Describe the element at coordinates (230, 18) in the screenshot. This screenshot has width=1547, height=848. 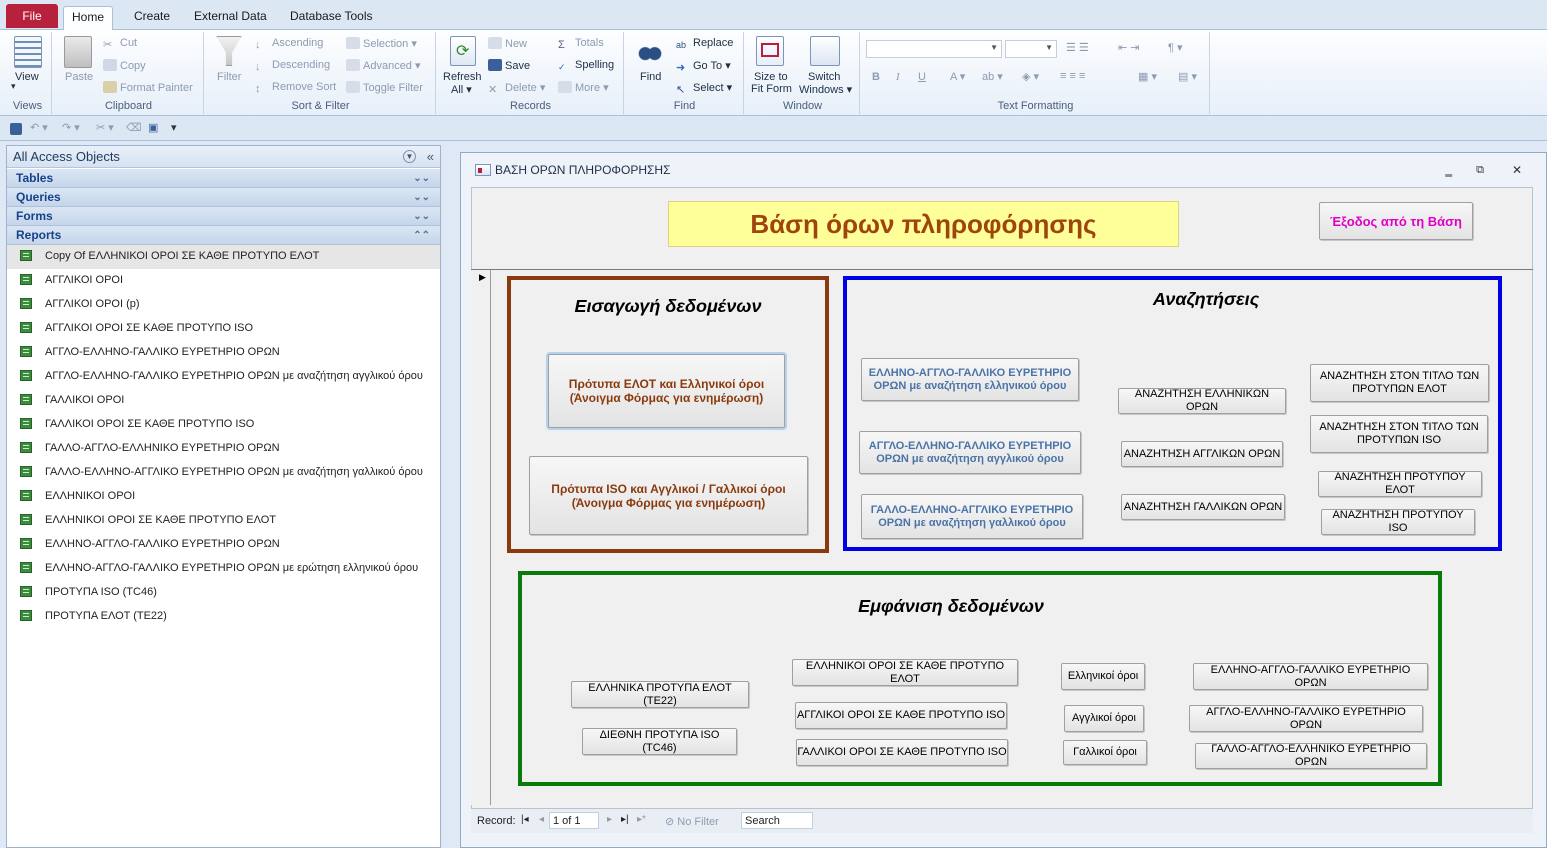
I see `tab-external-data: External Data` at that location.